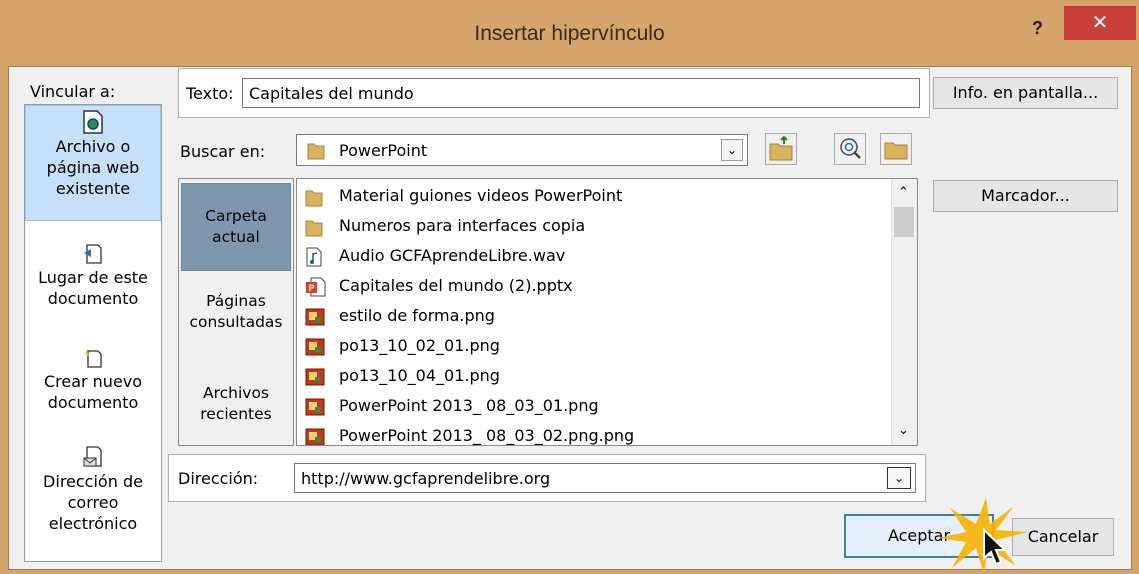  What do you see at coordinates (236, 393) in the screenshot?
I see `nav-recent-line1: Archivos` at bounding box center [236, 393].